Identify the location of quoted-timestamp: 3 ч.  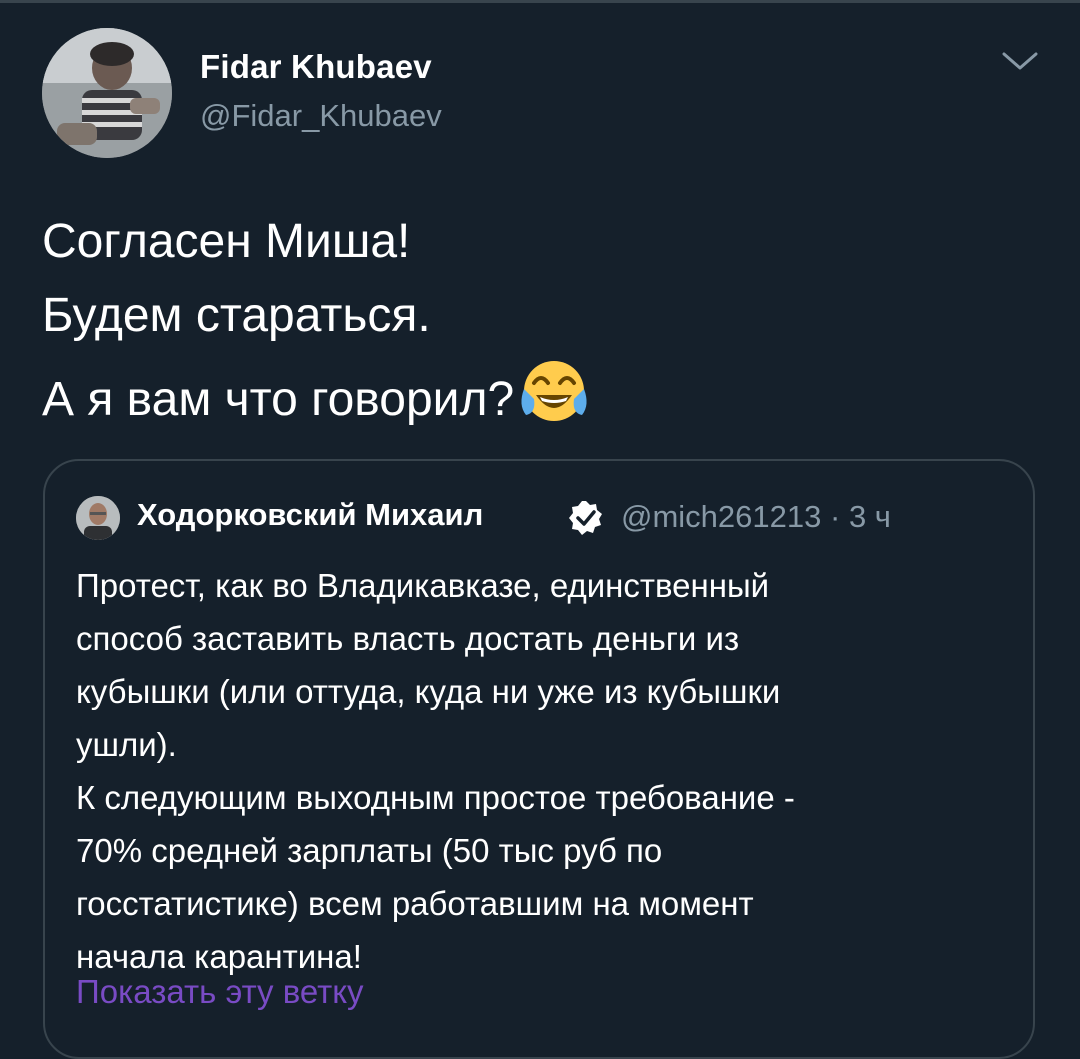
(870, 516).